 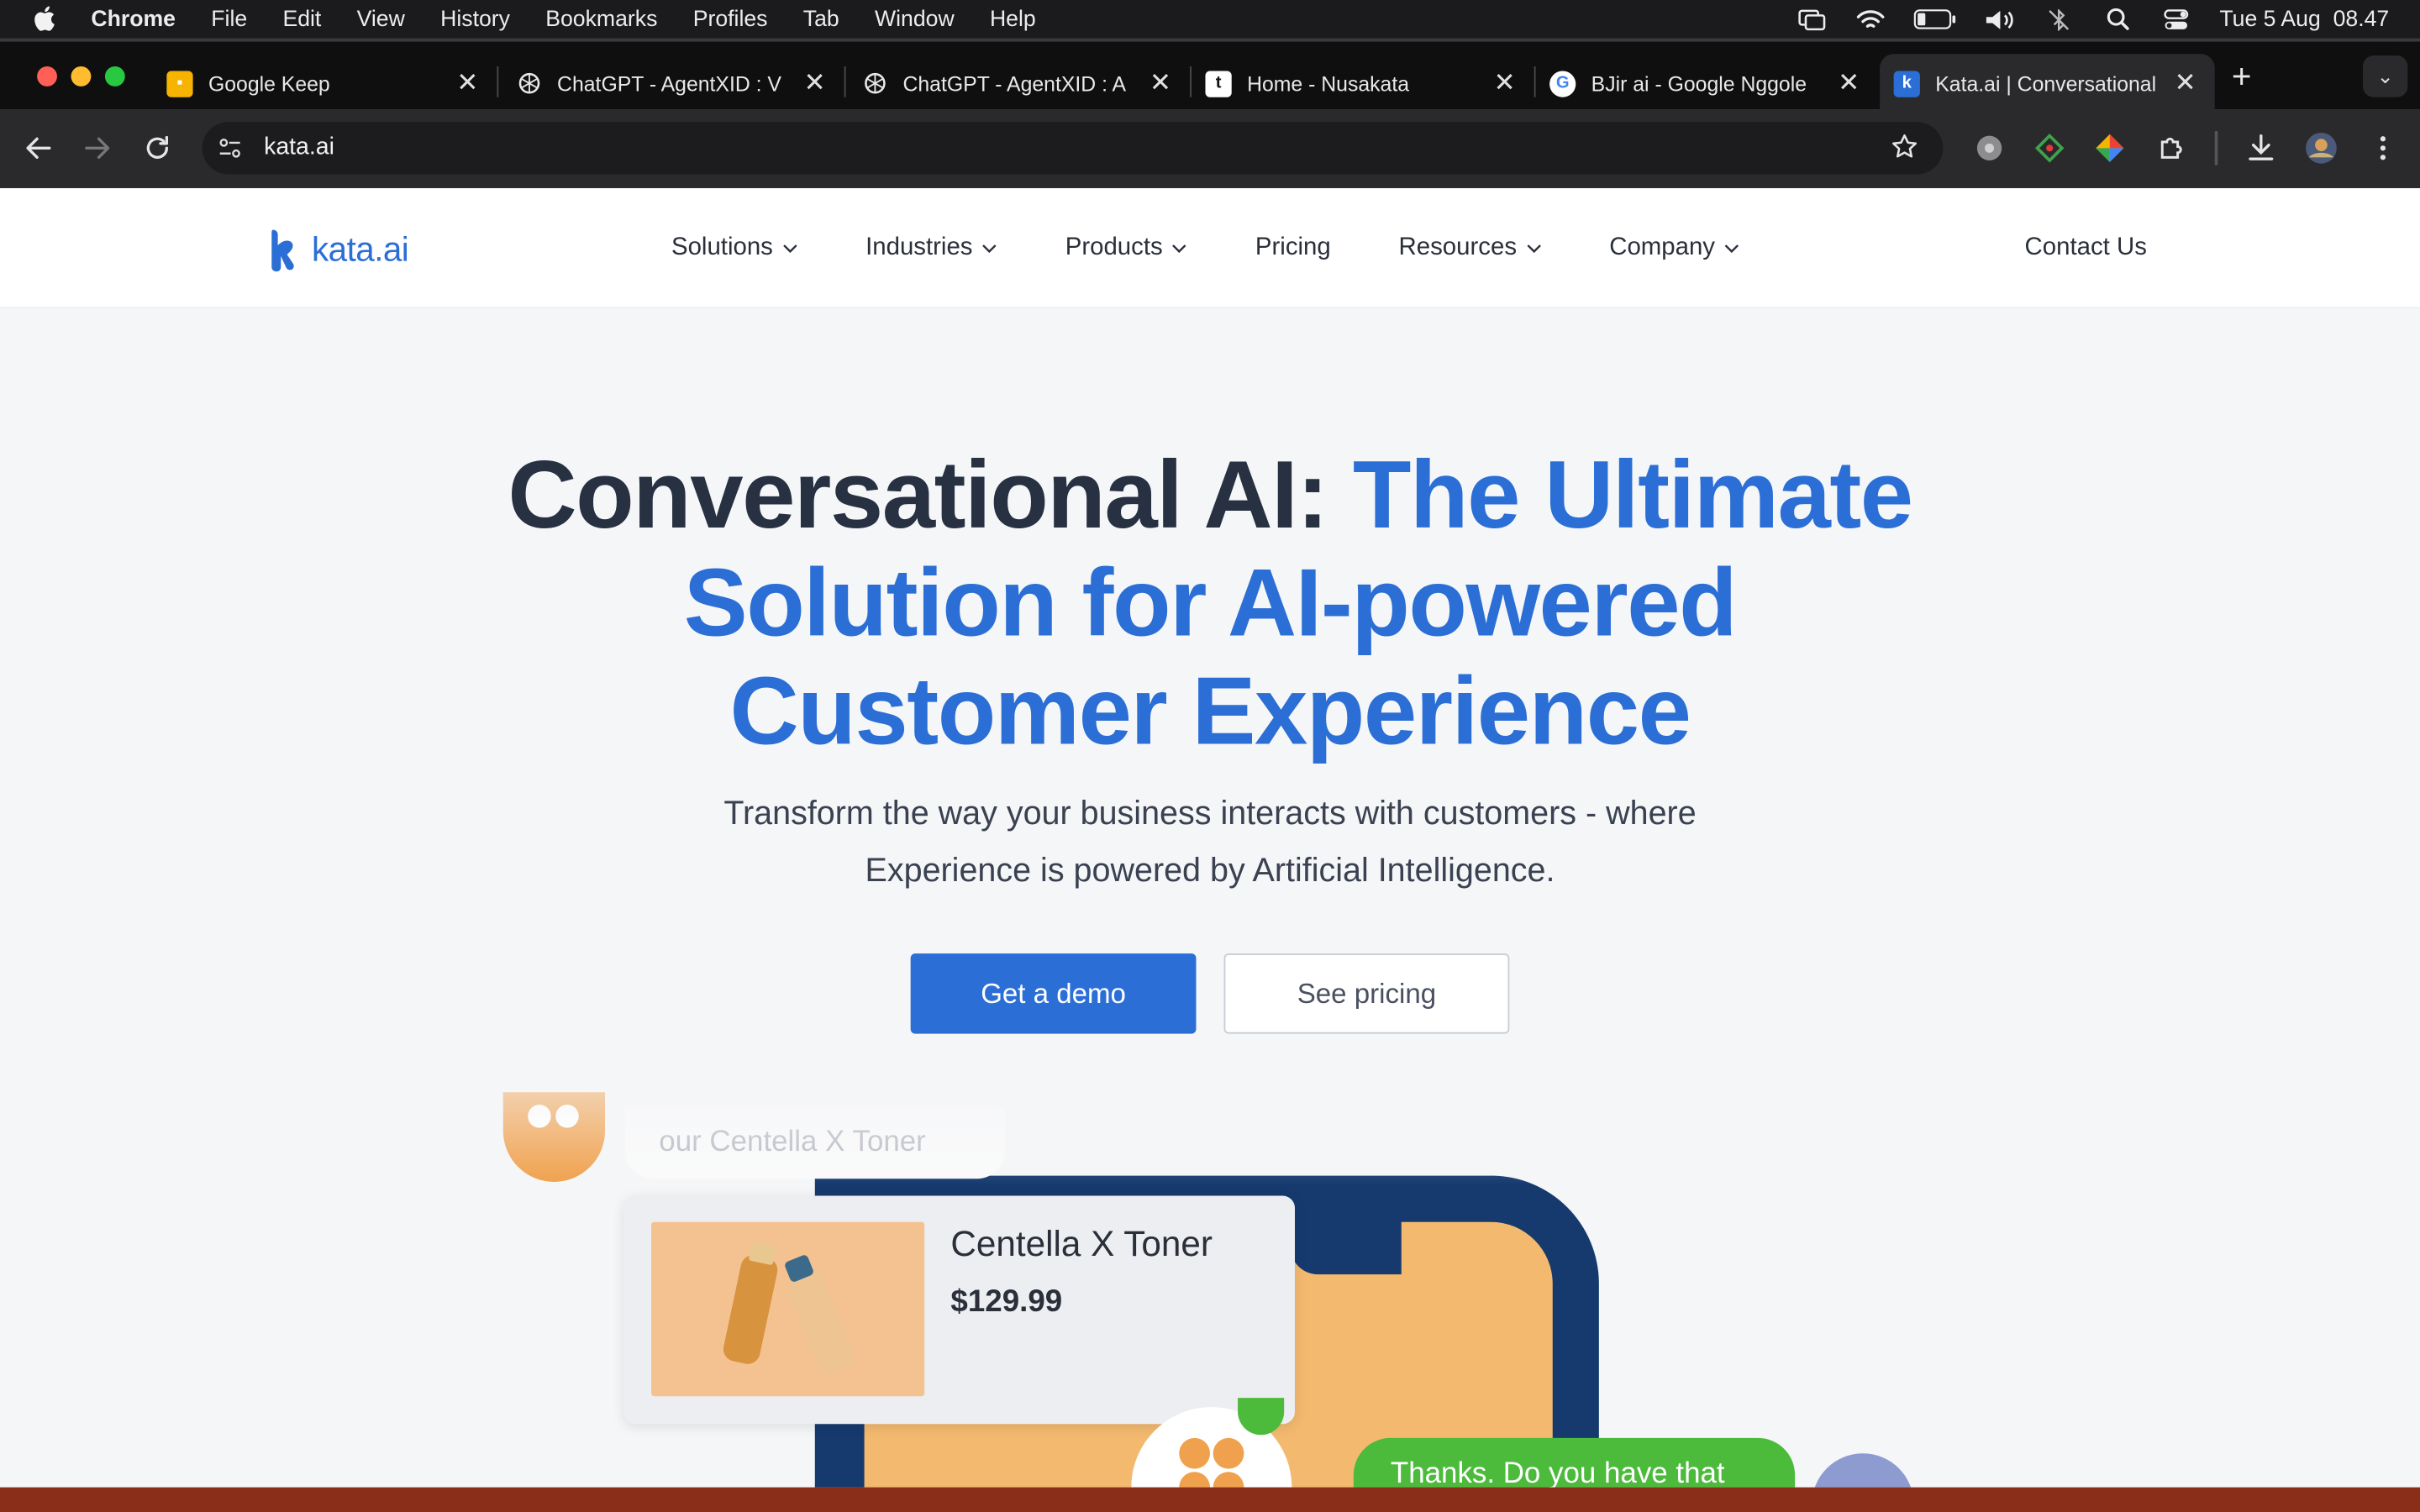 I want to click on tab-title: ChatGPT - AgentXID : A, so click(x=1015, y=83).